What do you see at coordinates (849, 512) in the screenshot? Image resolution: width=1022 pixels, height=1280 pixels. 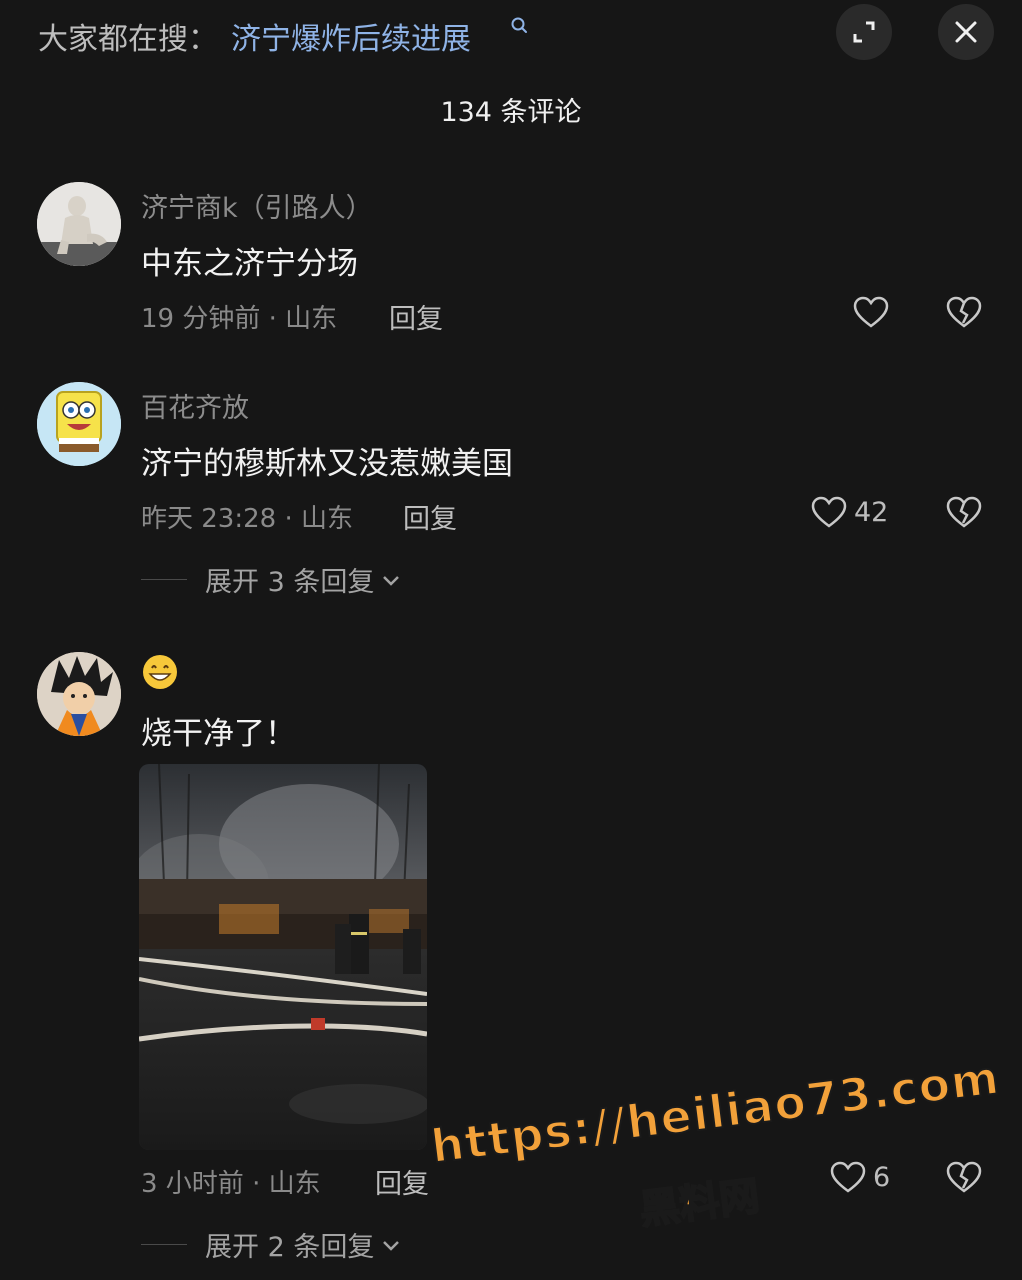 I see `like-button: 42` at bounding box center [849, 512].